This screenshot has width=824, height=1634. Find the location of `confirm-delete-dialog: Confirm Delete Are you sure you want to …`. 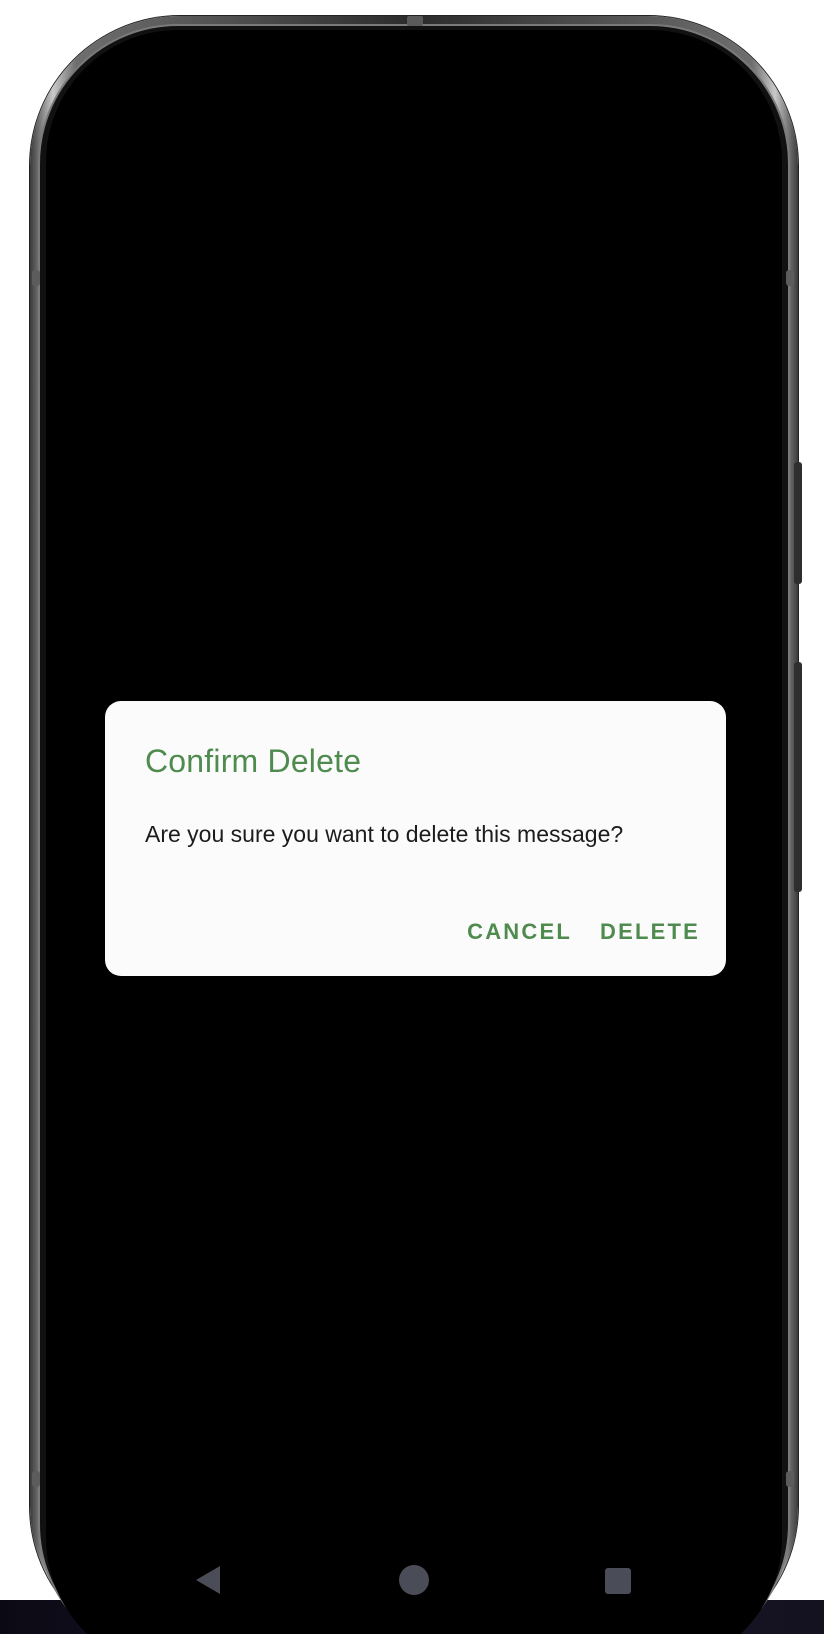

confirm-delete-dialog: Confirm Delete Are you sure you want to … is located at coordinates (415, 838).